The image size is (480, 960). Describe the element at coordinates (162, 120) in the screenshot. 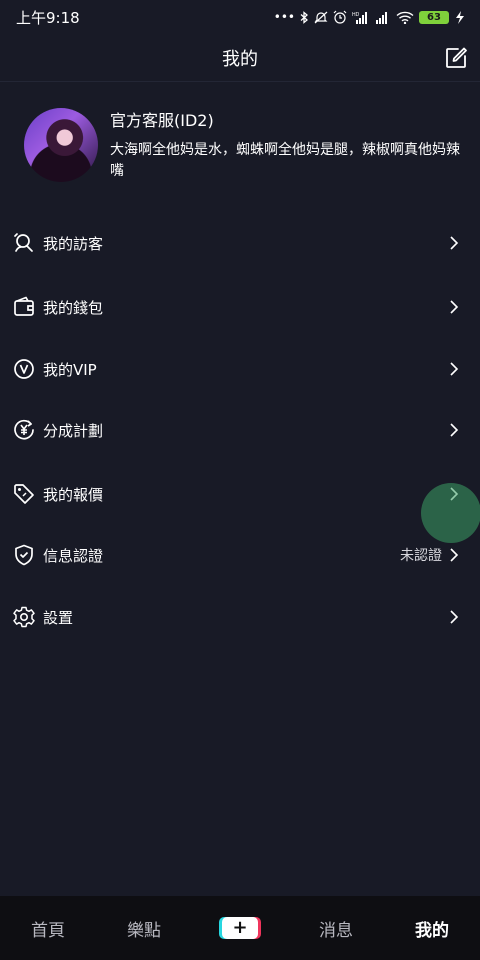

I see `profile-name: 官方客服(ID2)` at that location.